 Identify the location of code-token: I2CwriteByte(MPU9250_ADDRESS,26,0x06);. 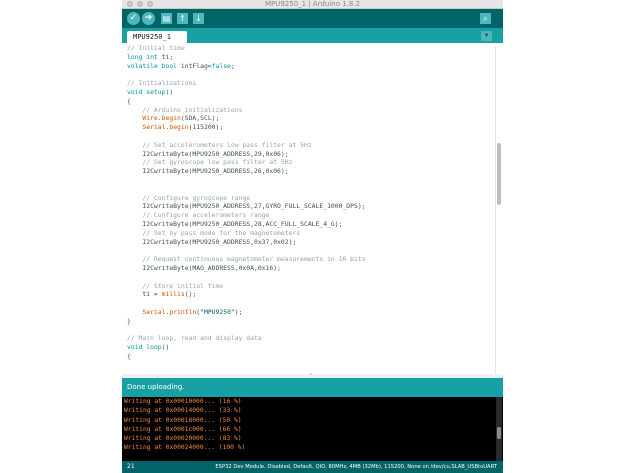
(208, 171).